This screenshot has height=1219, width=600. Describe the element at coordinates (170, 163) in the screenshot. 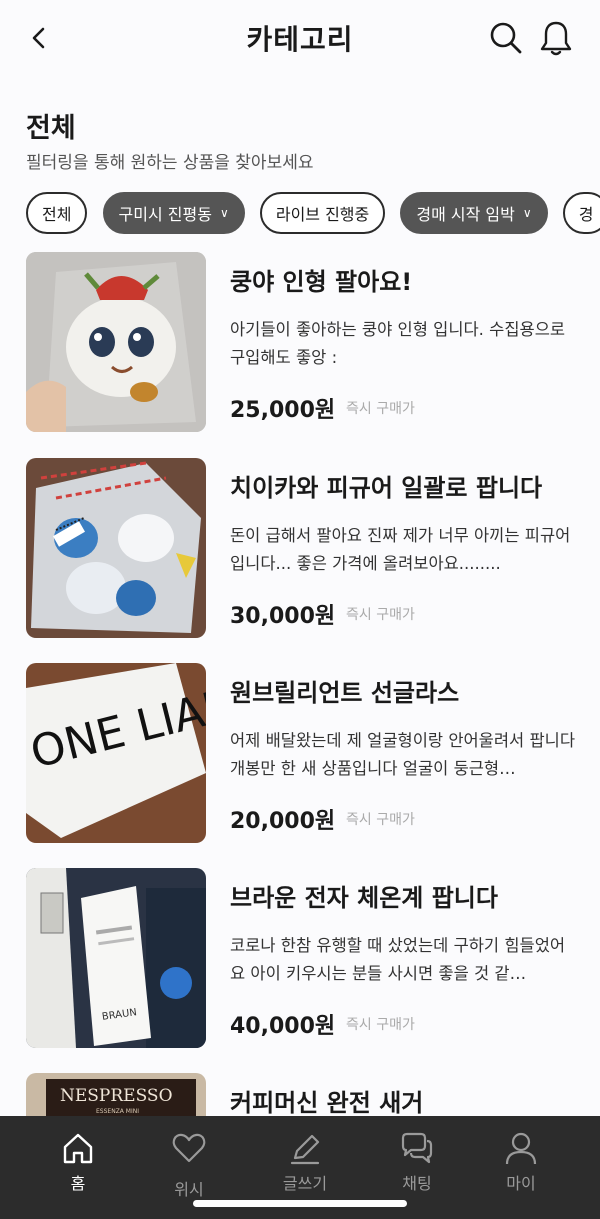

I see `section-subtitle: 필터링을 통해 원하는 상품을 찾아보세요` at that location.